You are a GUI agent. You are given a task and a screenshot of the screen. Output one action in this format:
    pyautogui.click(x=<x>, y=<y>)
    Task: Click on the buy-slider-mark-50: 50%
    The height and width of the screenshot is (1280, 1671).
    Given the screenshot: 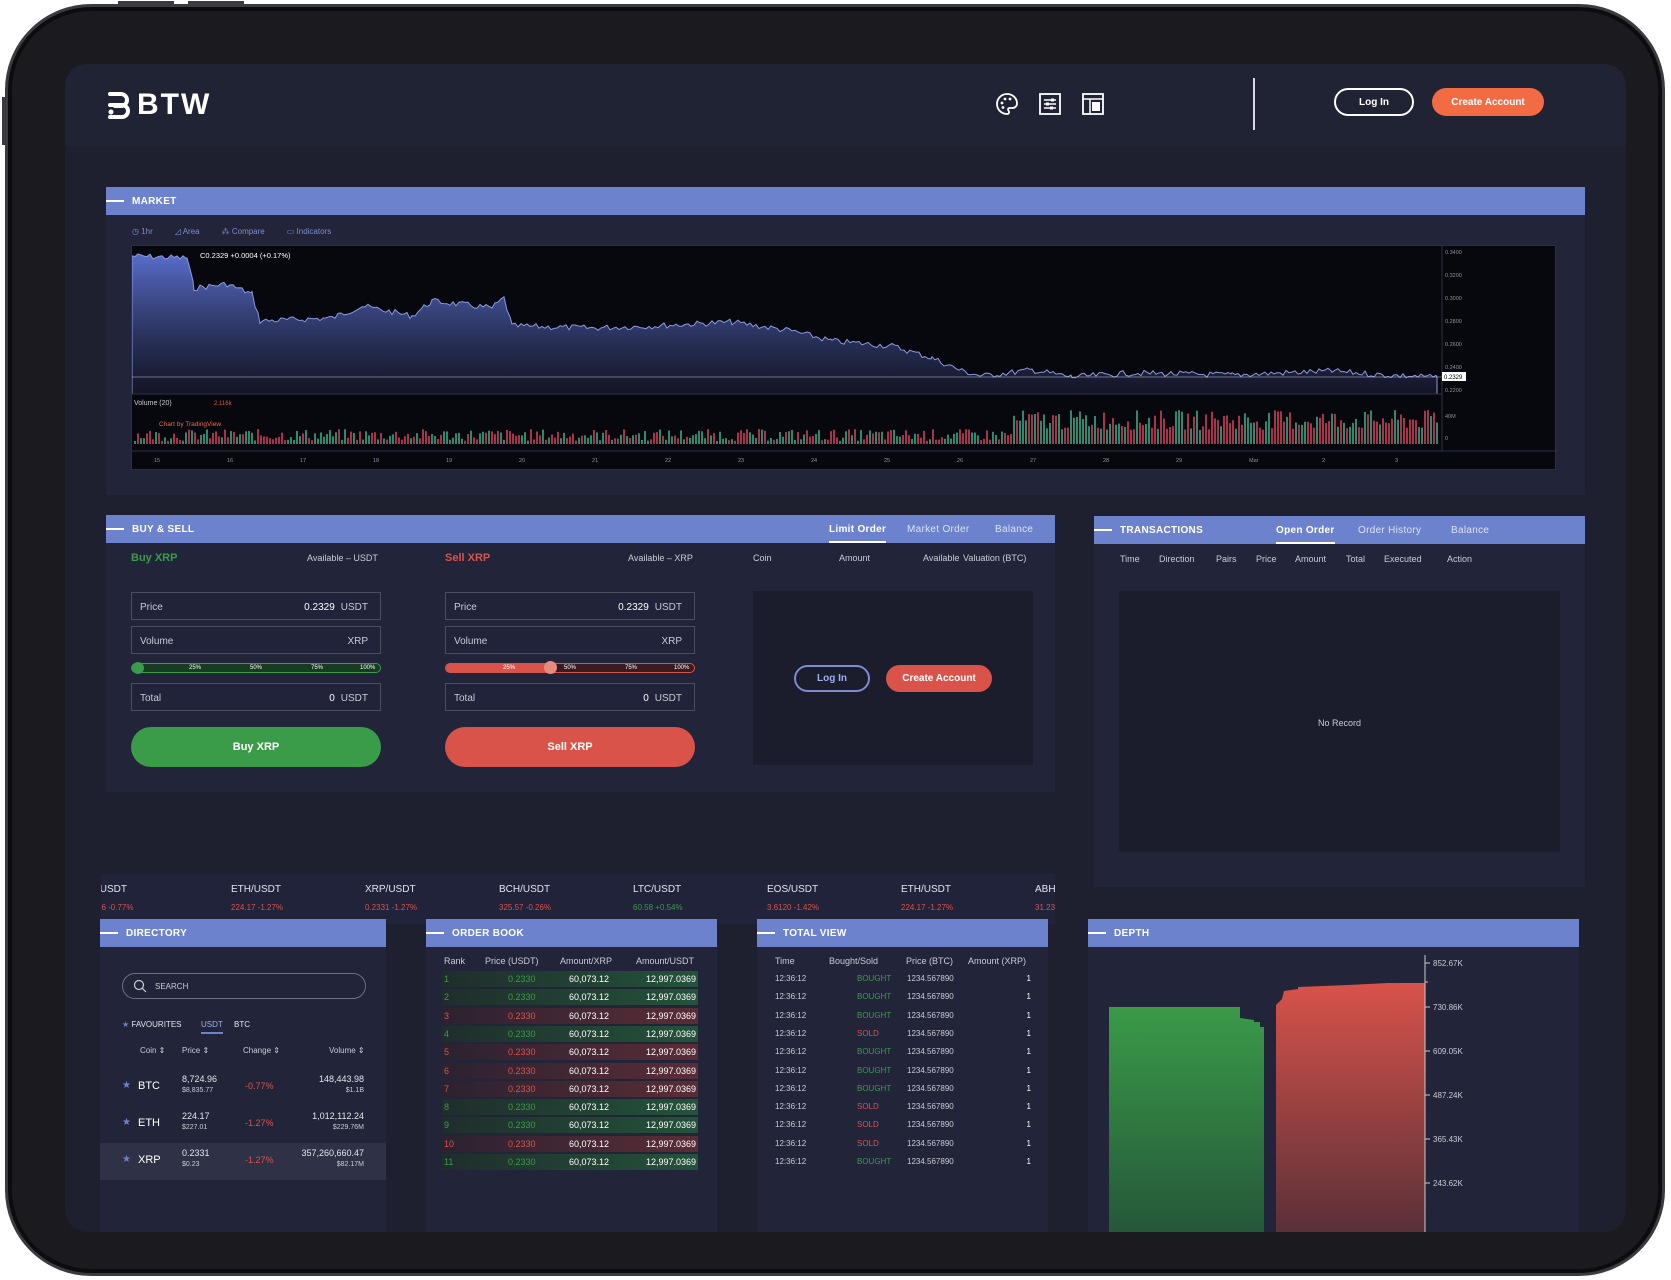 What is the action you would take?
    pyautogui.click(x=256, y=668)
    